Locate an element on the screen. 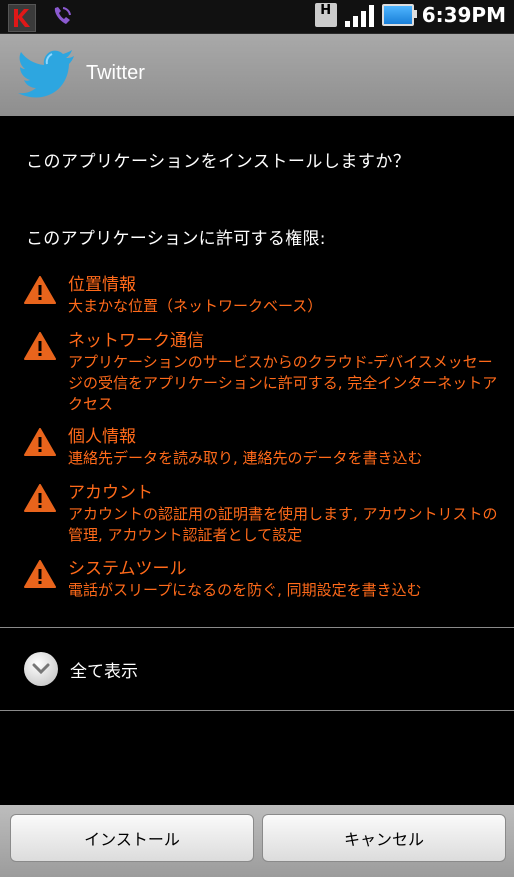  permission-title: 位置情報 is located at coordinates (102, 285).